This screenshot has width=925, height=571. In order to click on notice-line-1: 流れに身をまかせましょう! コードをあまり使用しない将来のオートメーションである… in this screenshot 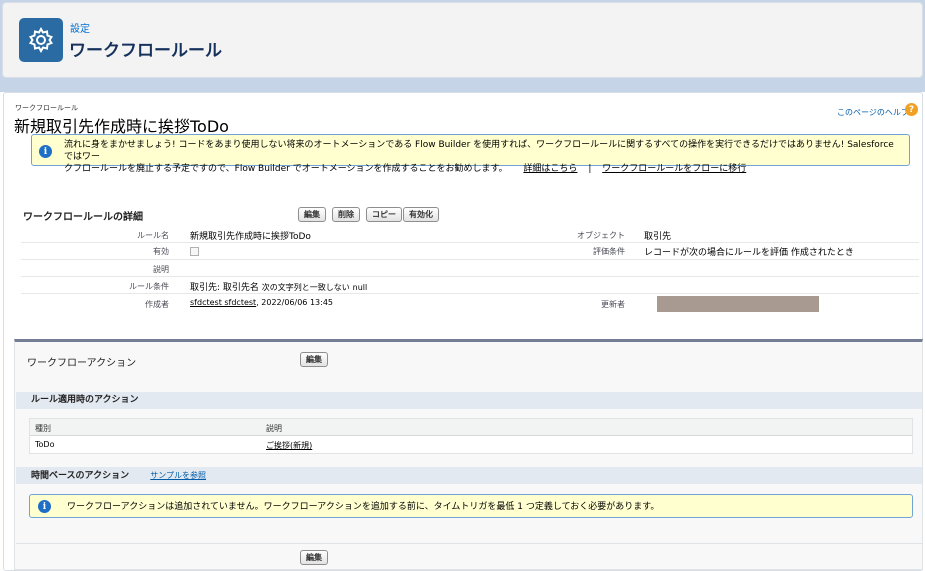, I will do `click(479, 151)`.